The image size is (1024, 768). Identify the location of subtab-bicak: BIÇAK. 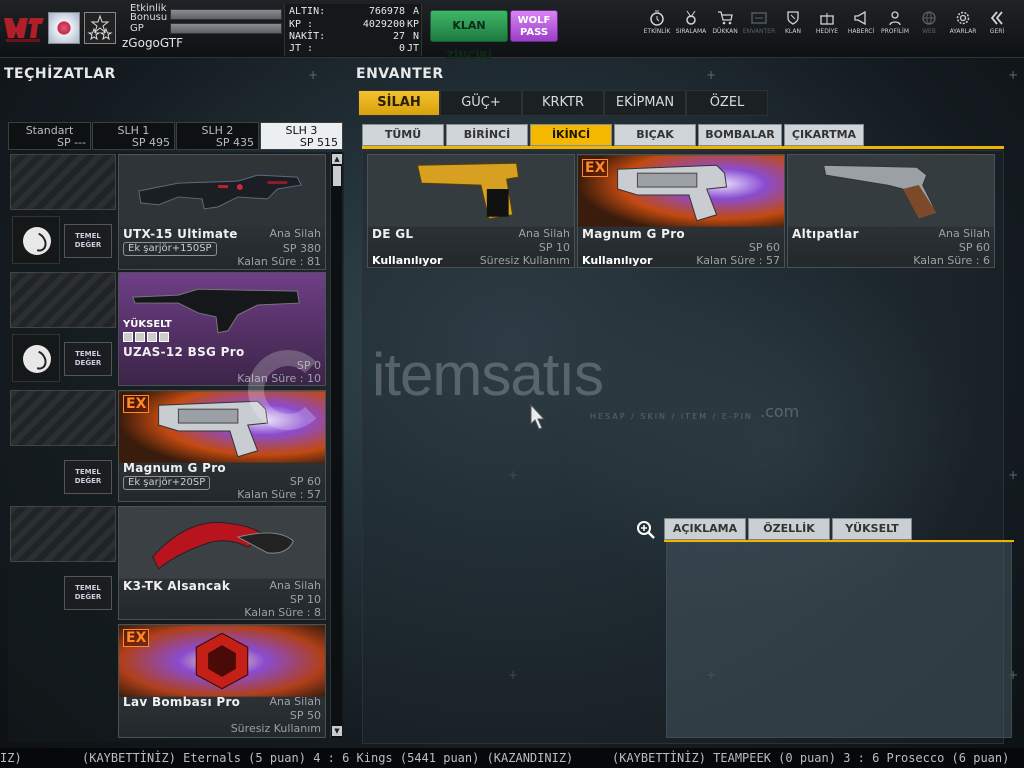
(655, 135).